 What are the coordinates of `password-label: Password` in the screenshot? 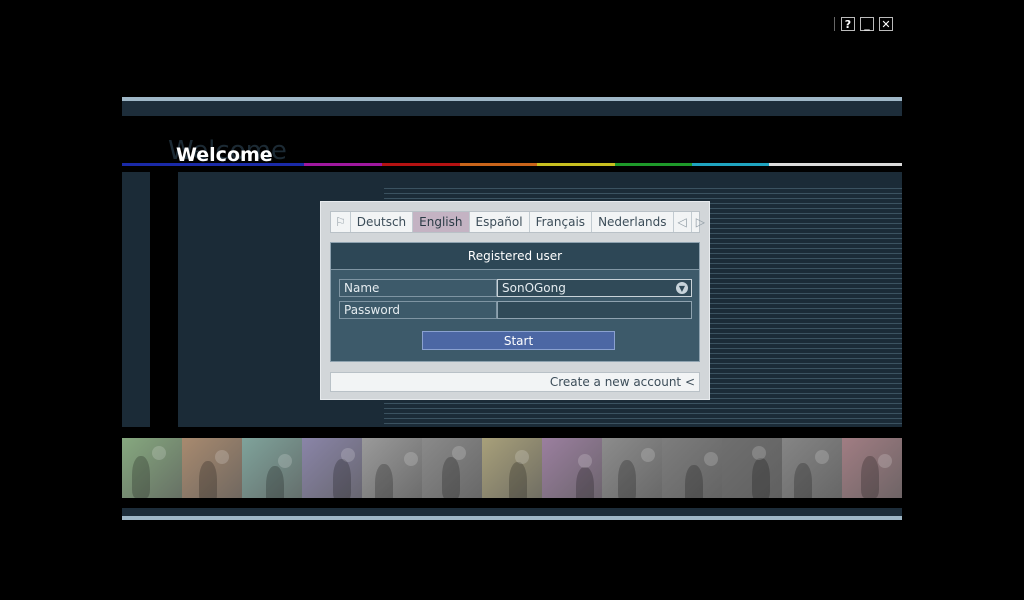 It's located at (418, 310).